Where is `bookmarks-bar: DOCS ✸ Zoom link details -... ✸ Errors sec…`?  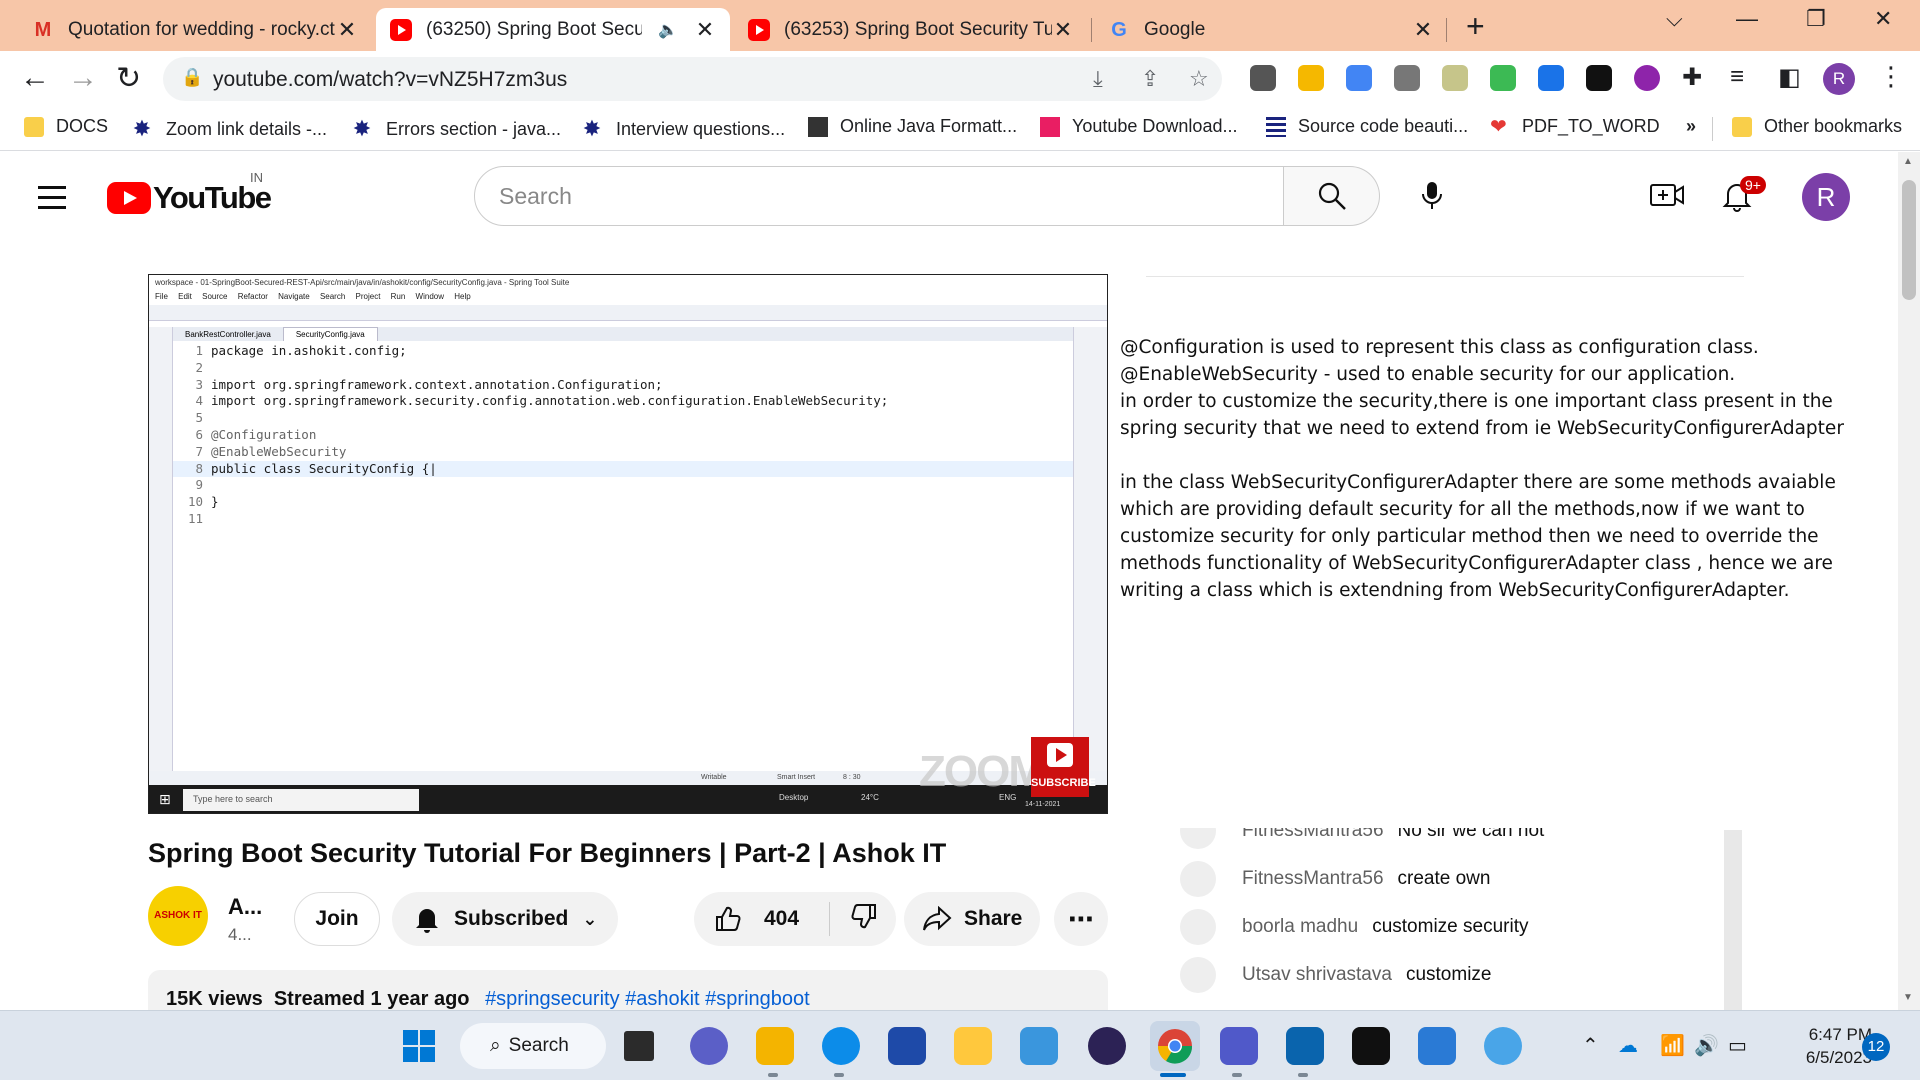 bookmarks-bar: DOCS ✸ Zoom link details -... ✸ Errors sec… is located at coordinates (960, 129).